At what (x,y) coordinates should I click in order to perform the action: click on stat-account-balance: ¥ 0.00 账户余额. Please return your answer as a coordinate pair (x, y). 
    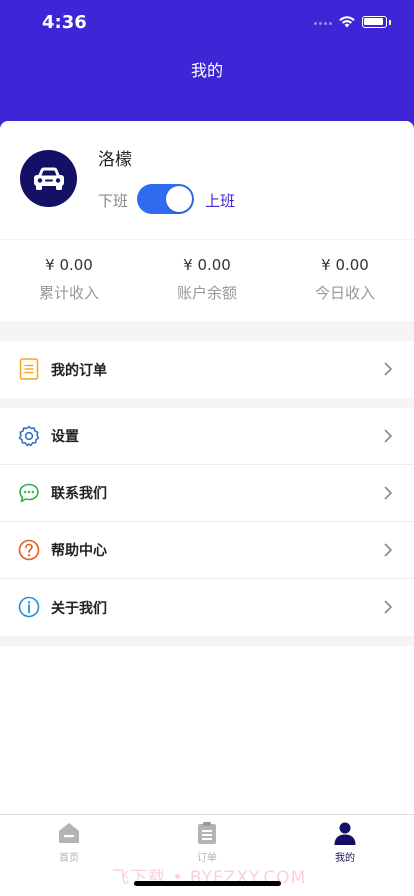
    Looking at the image, I should click on (207, 280).